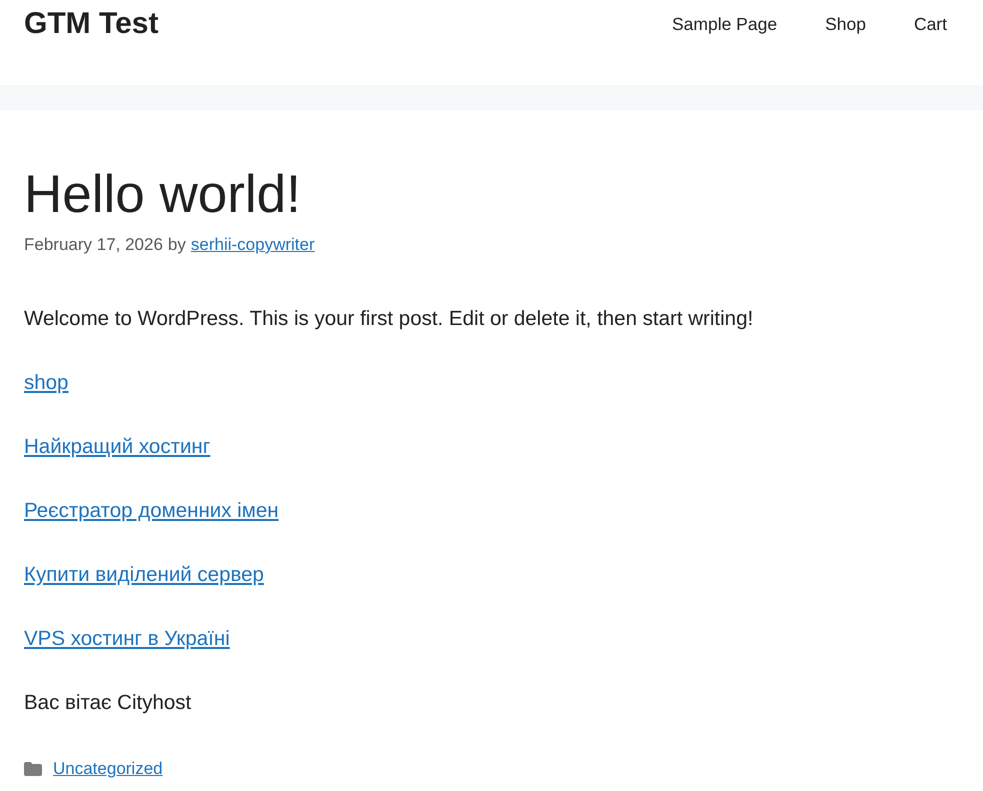  I want to click on paragraph-text: Вас вітає Cityhost, so click(108, 702).